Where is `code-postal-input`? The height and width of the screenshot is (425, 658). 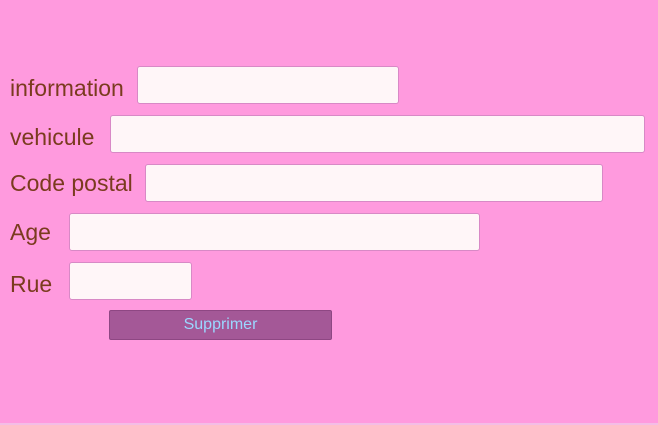
code-postal-input is located at coordinates (374, 183).